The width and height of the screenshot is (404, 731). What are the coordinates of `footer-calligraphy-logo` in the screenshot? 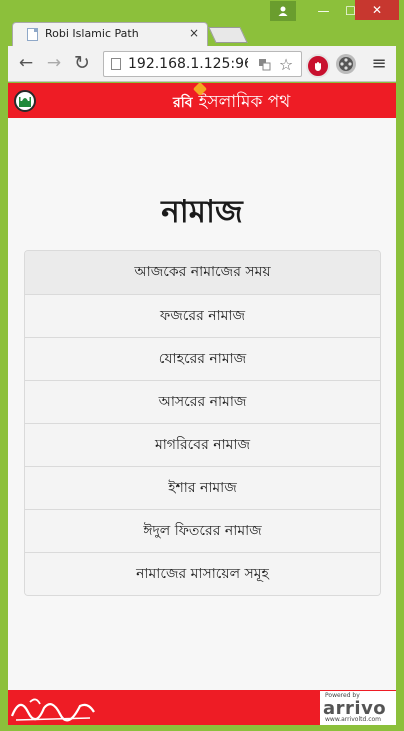 It's located at (53, 709).